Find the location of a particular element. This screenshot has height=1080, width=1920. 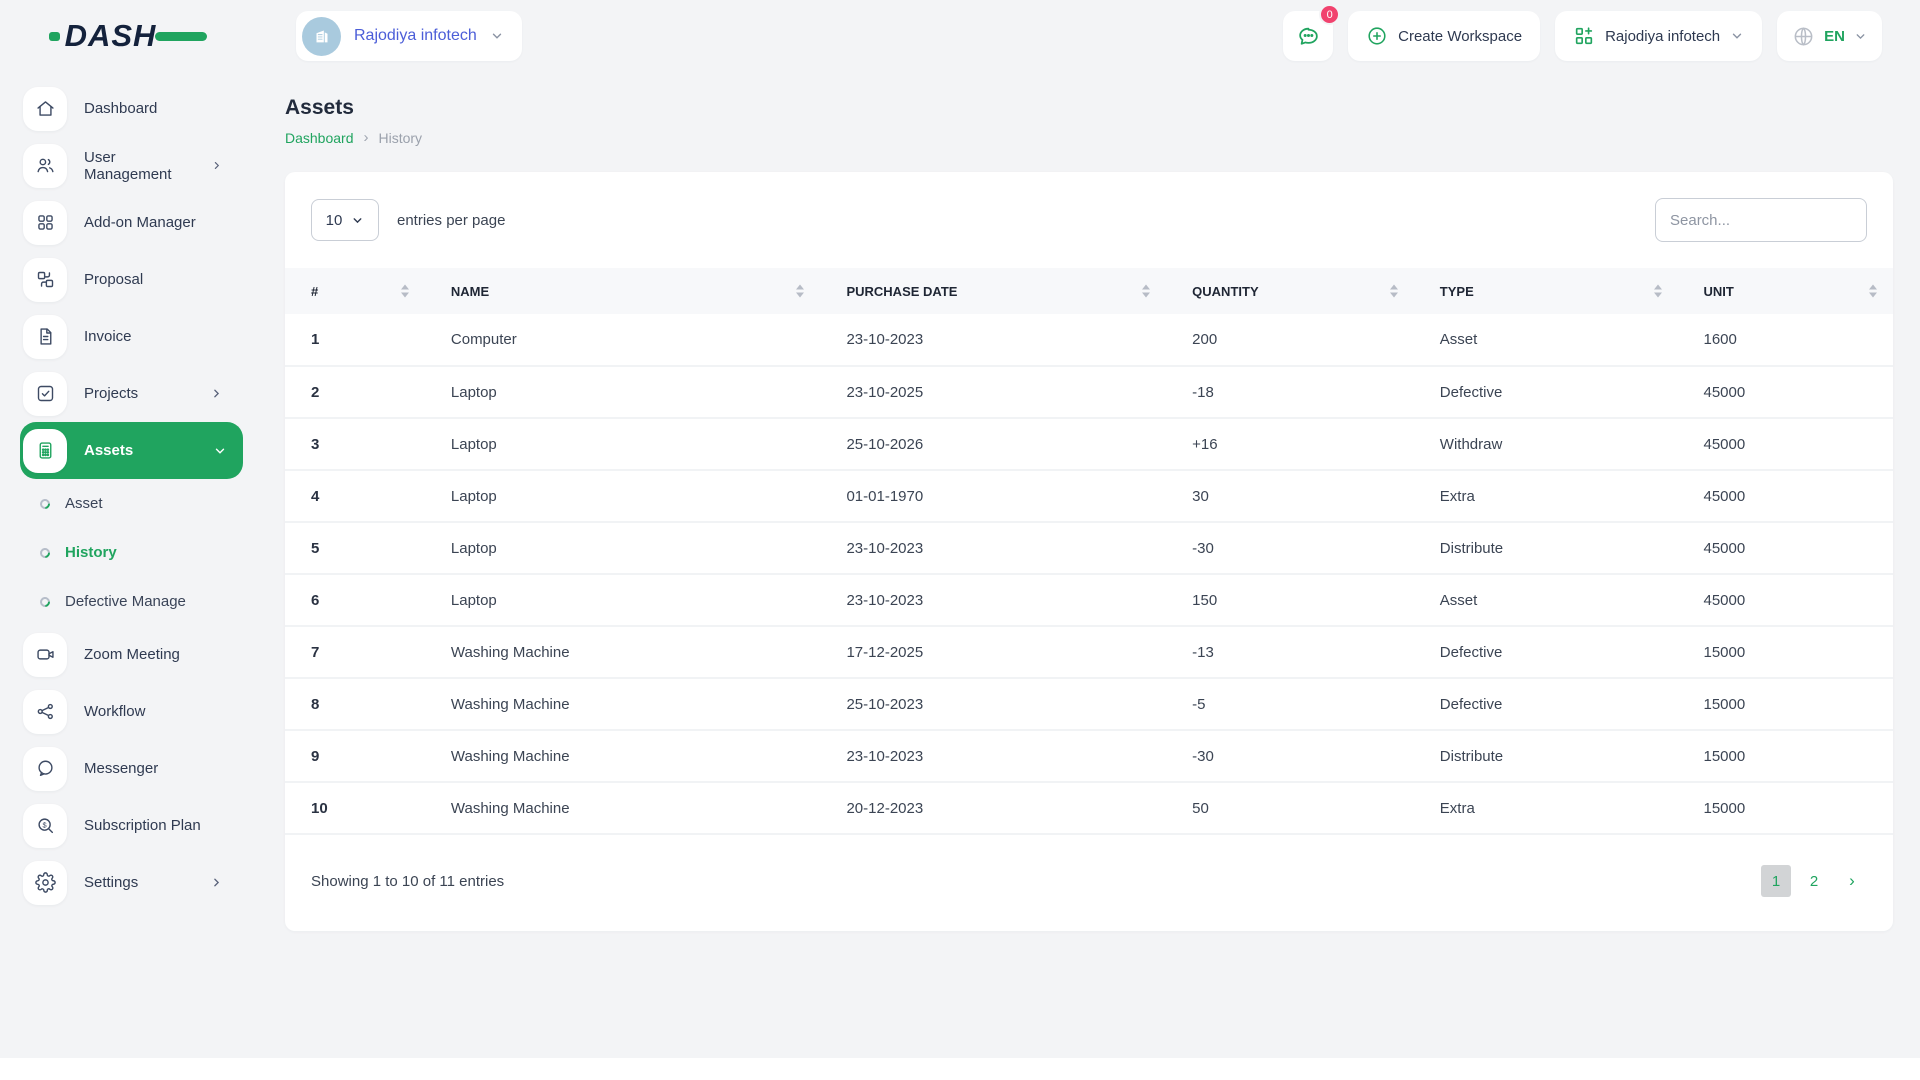

type: Defective is located at coordinates (1545, 652).